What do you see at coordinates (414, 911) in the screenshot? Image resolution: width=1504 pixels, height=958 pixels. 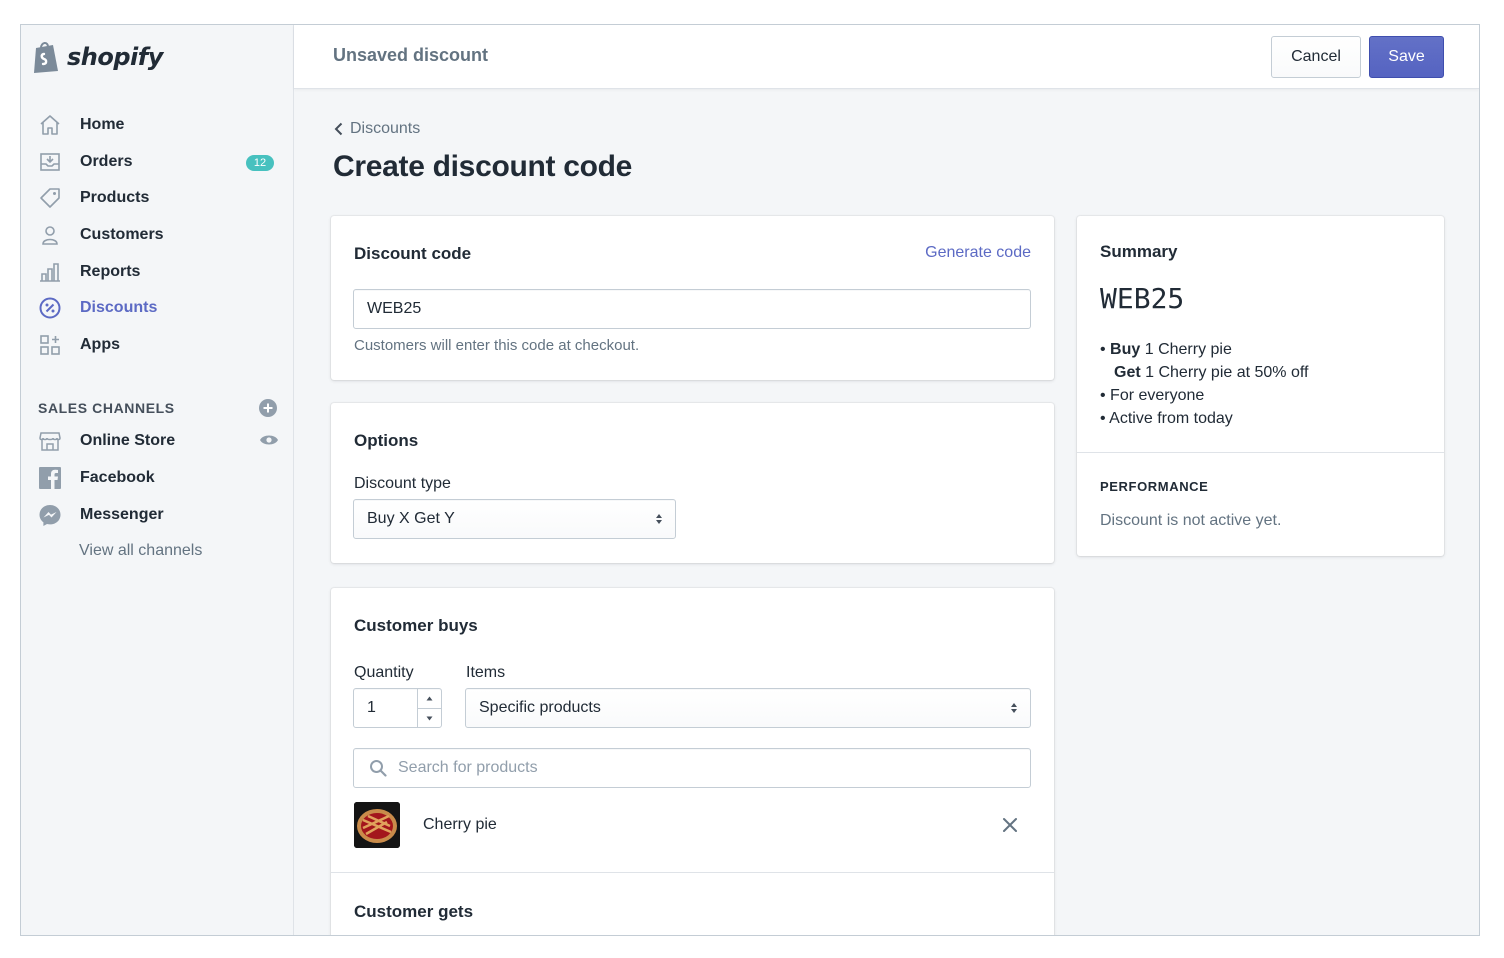 I see `customer-gets-title: Customer gets` at bounding box center [414, 911].